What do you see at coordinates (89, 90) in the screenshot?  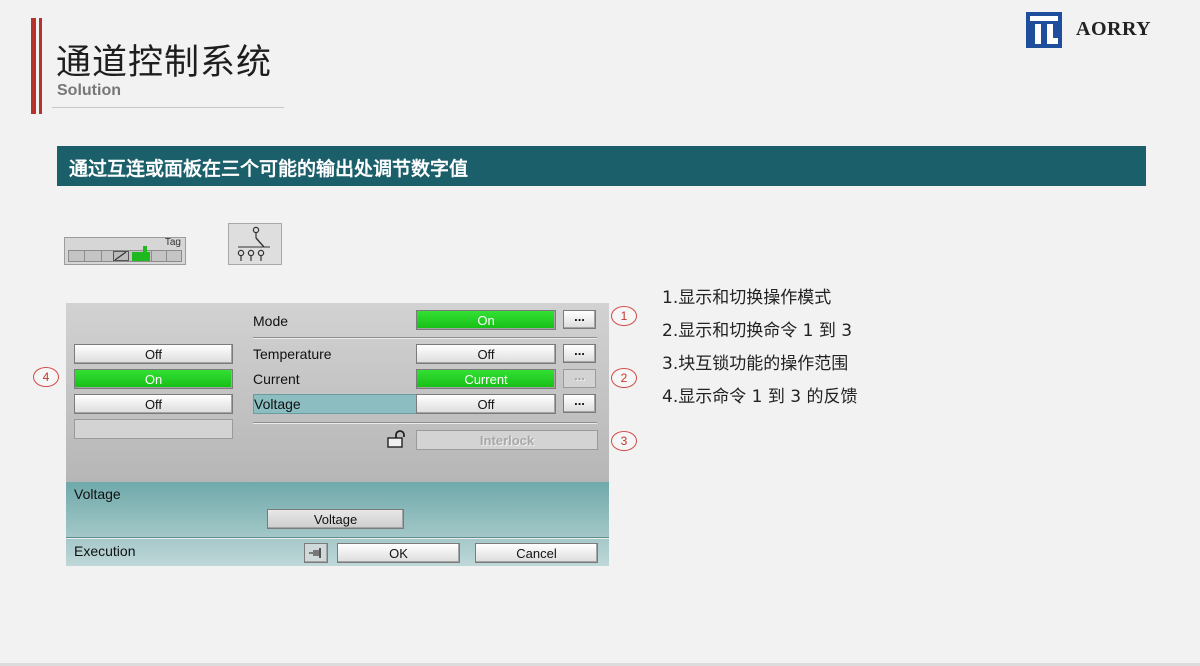 I see `slide-subtitle: Solution` at bounding box center [89, 90].